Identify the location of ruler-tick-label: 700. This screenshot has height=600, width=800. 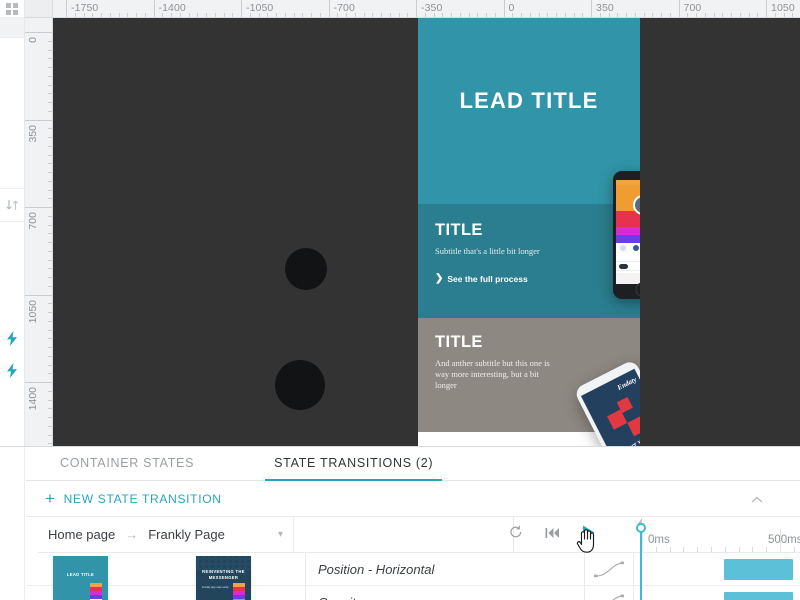
(692, 8).